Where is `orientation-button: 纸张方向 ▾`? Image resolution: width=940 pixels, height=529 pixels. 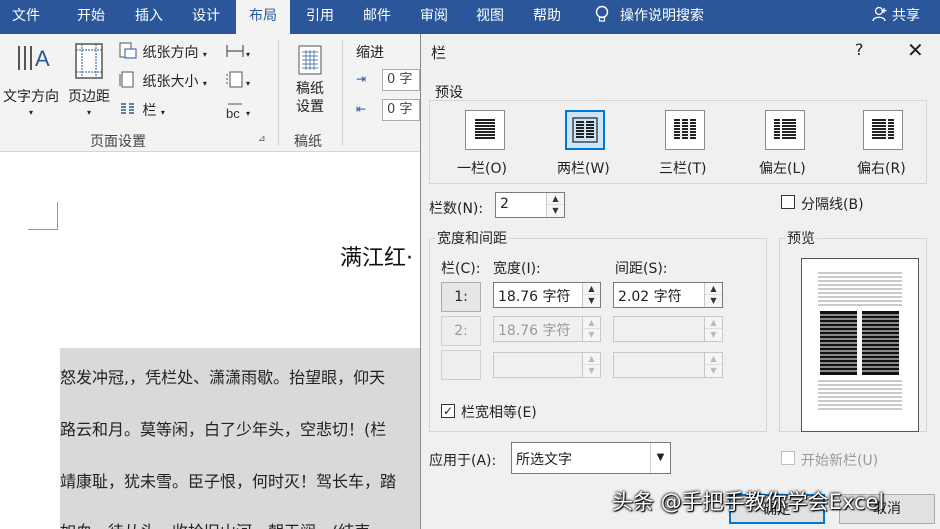 orientation-button: 纸张方向 ▾ is located at coordinates (162, 52).